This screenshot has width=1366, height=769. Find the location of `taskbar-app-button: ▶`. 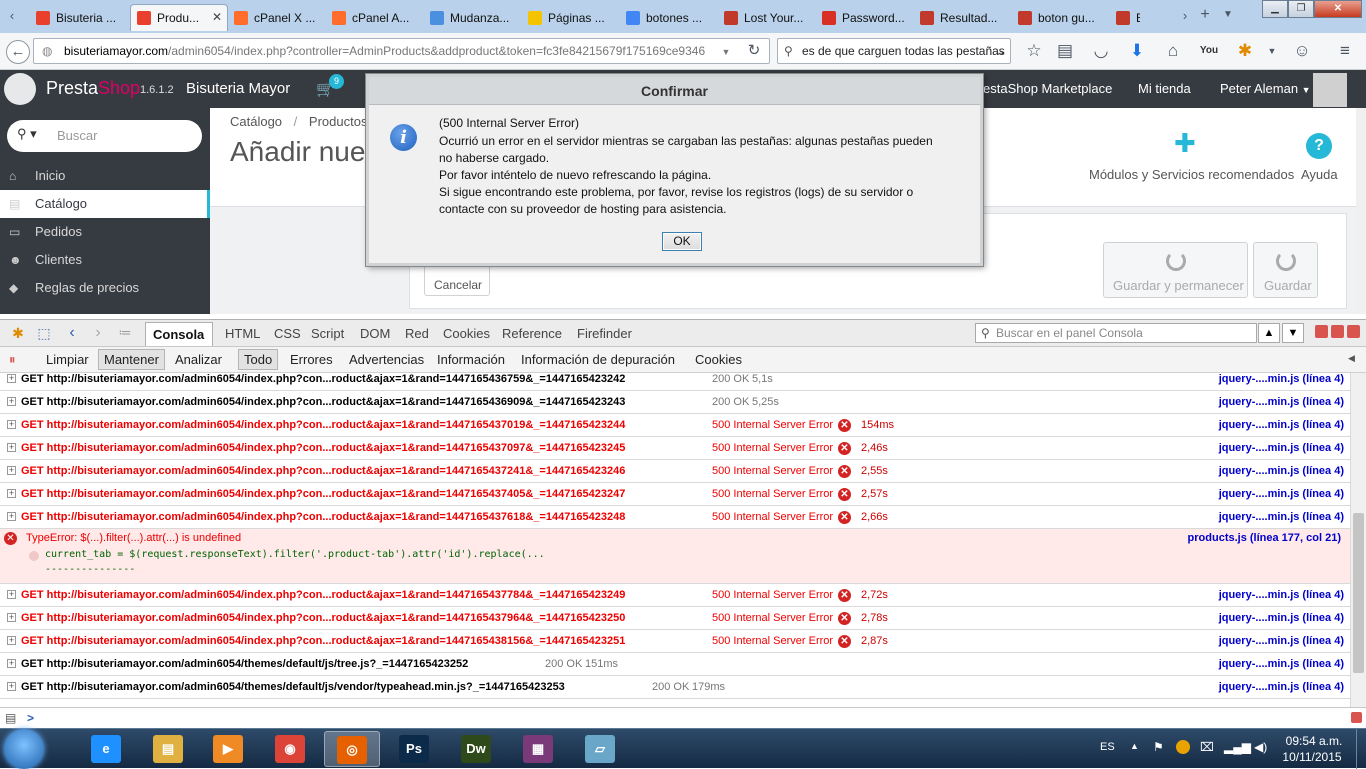

taskbar-app-button: ▶ is located at coordinates (228, 749).